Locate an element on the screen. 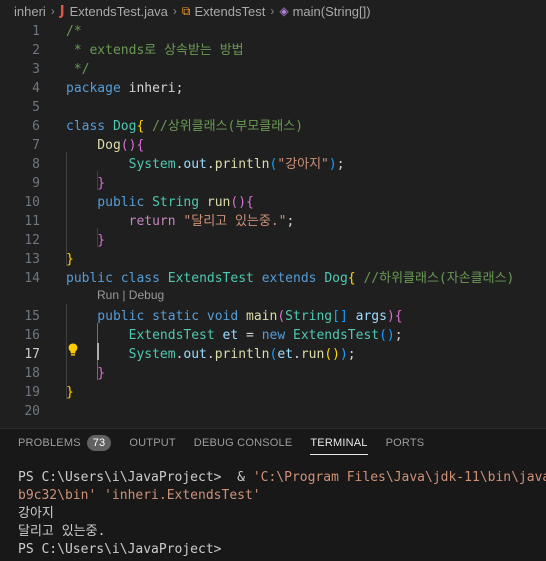 This screenshot has height=561, width=546. code-line: 12 } is located at coordinates (273, 240).